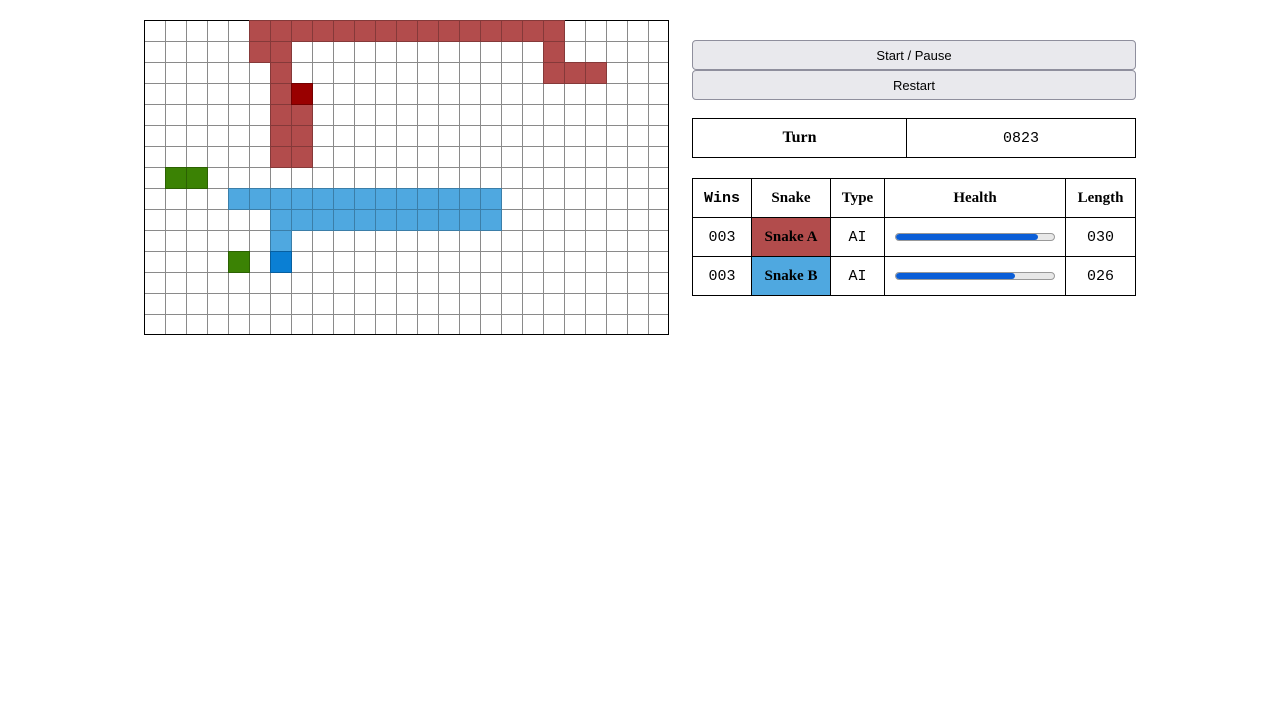  I want to click on snake-name-cell: Snake A, so click(791, 237).